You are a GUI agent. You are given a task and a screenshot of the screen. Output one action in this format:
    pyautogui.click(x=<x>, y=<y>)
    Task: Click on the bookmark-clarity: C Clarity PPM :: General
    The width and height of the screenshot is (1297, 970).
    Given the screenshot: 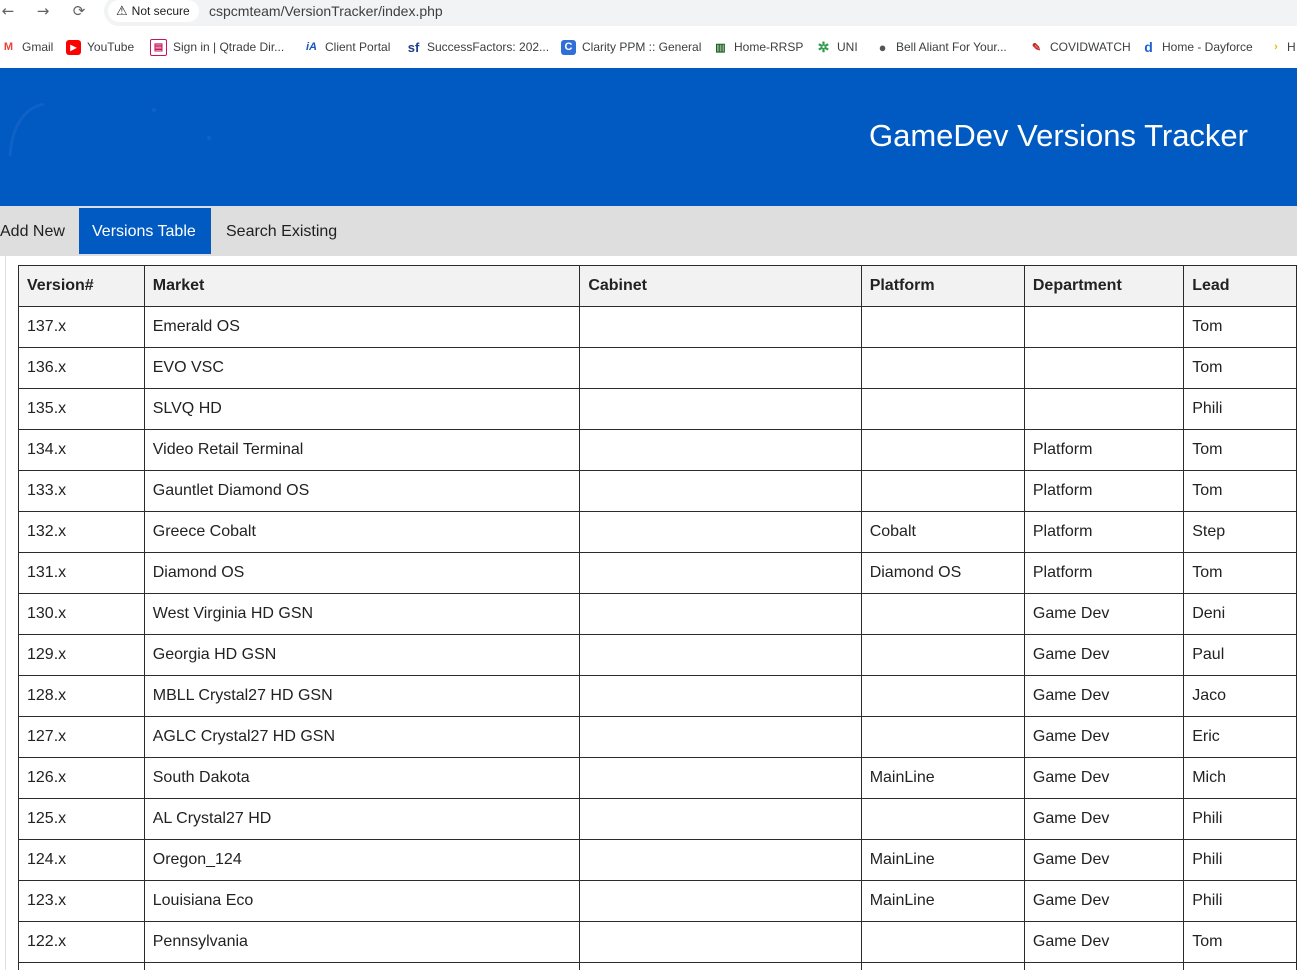 What is the action you would take?
    pyautogui.click(x=631, y=47)
    